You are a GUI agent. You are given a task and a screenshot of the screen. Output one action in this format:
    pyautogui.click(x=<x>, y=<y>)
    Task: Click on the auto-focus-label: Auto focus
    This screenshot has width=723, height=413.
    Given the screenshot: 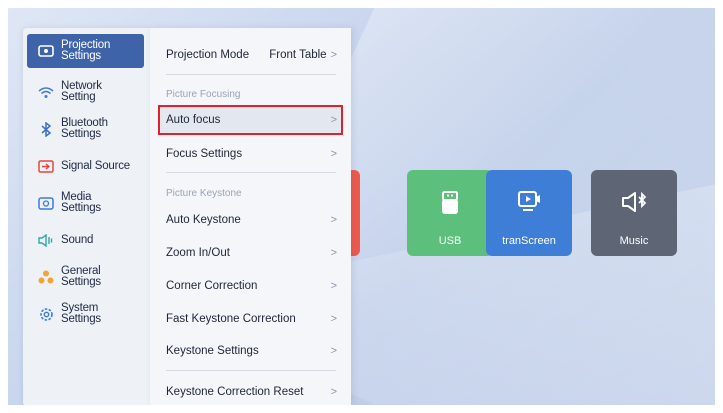 What is the action you would take?
    pyautogui.click(x=193, y=120)
    